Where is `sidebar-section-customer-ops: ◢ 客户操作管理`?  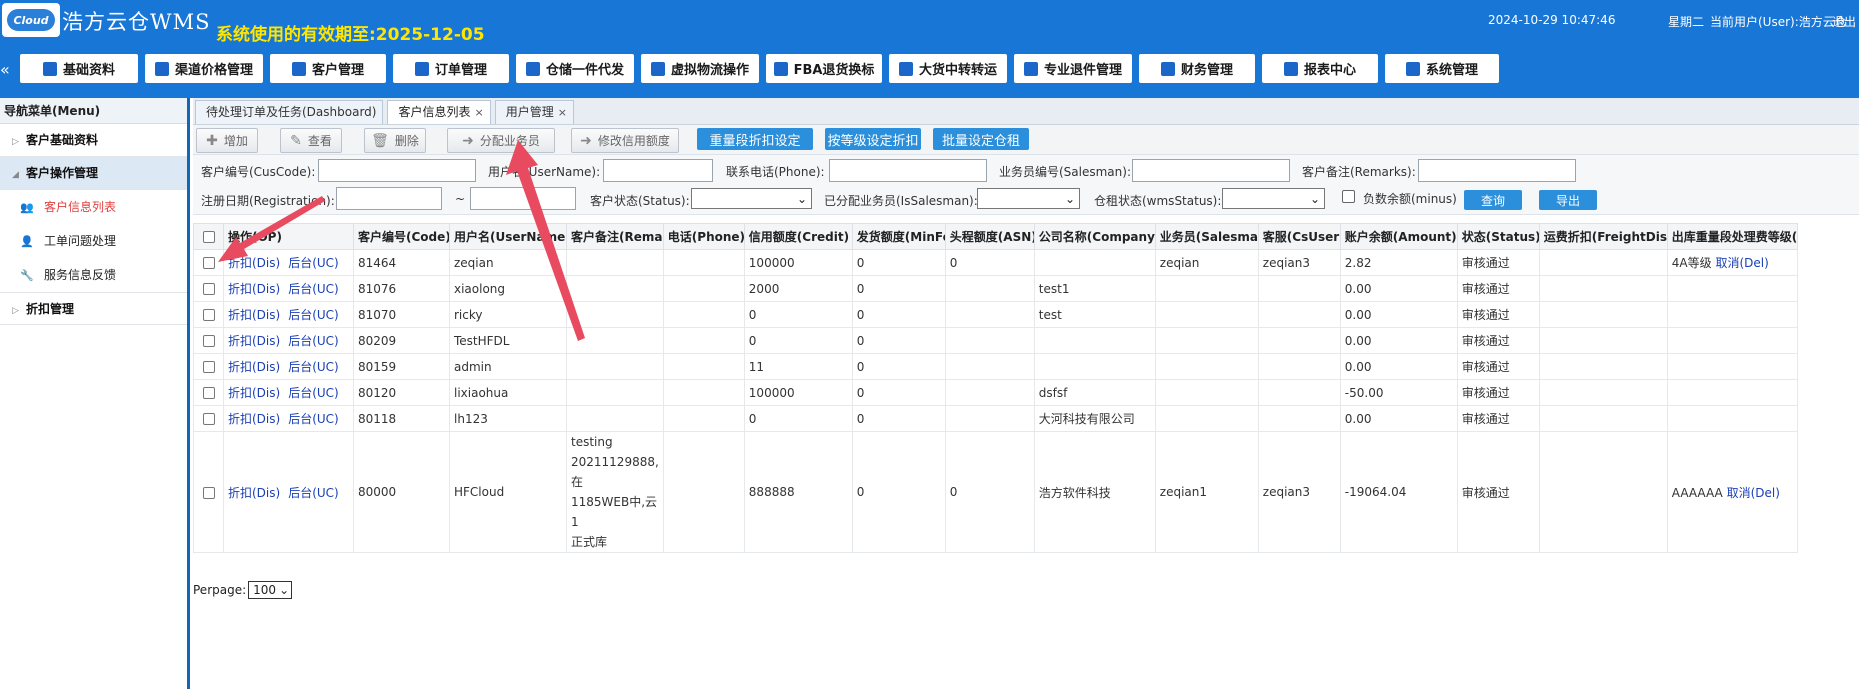
sidebar-section-customer-ops: ◢ 客户操作管理 is located at coordinates (93, 173).